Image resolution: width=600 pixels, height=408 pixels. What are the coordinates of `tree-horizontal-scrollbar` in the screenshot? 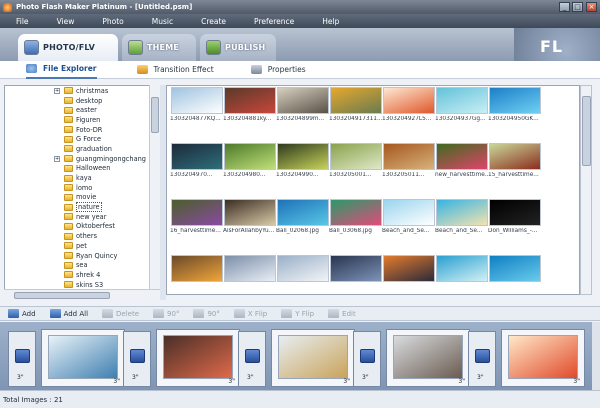 It's located at (82, 294).